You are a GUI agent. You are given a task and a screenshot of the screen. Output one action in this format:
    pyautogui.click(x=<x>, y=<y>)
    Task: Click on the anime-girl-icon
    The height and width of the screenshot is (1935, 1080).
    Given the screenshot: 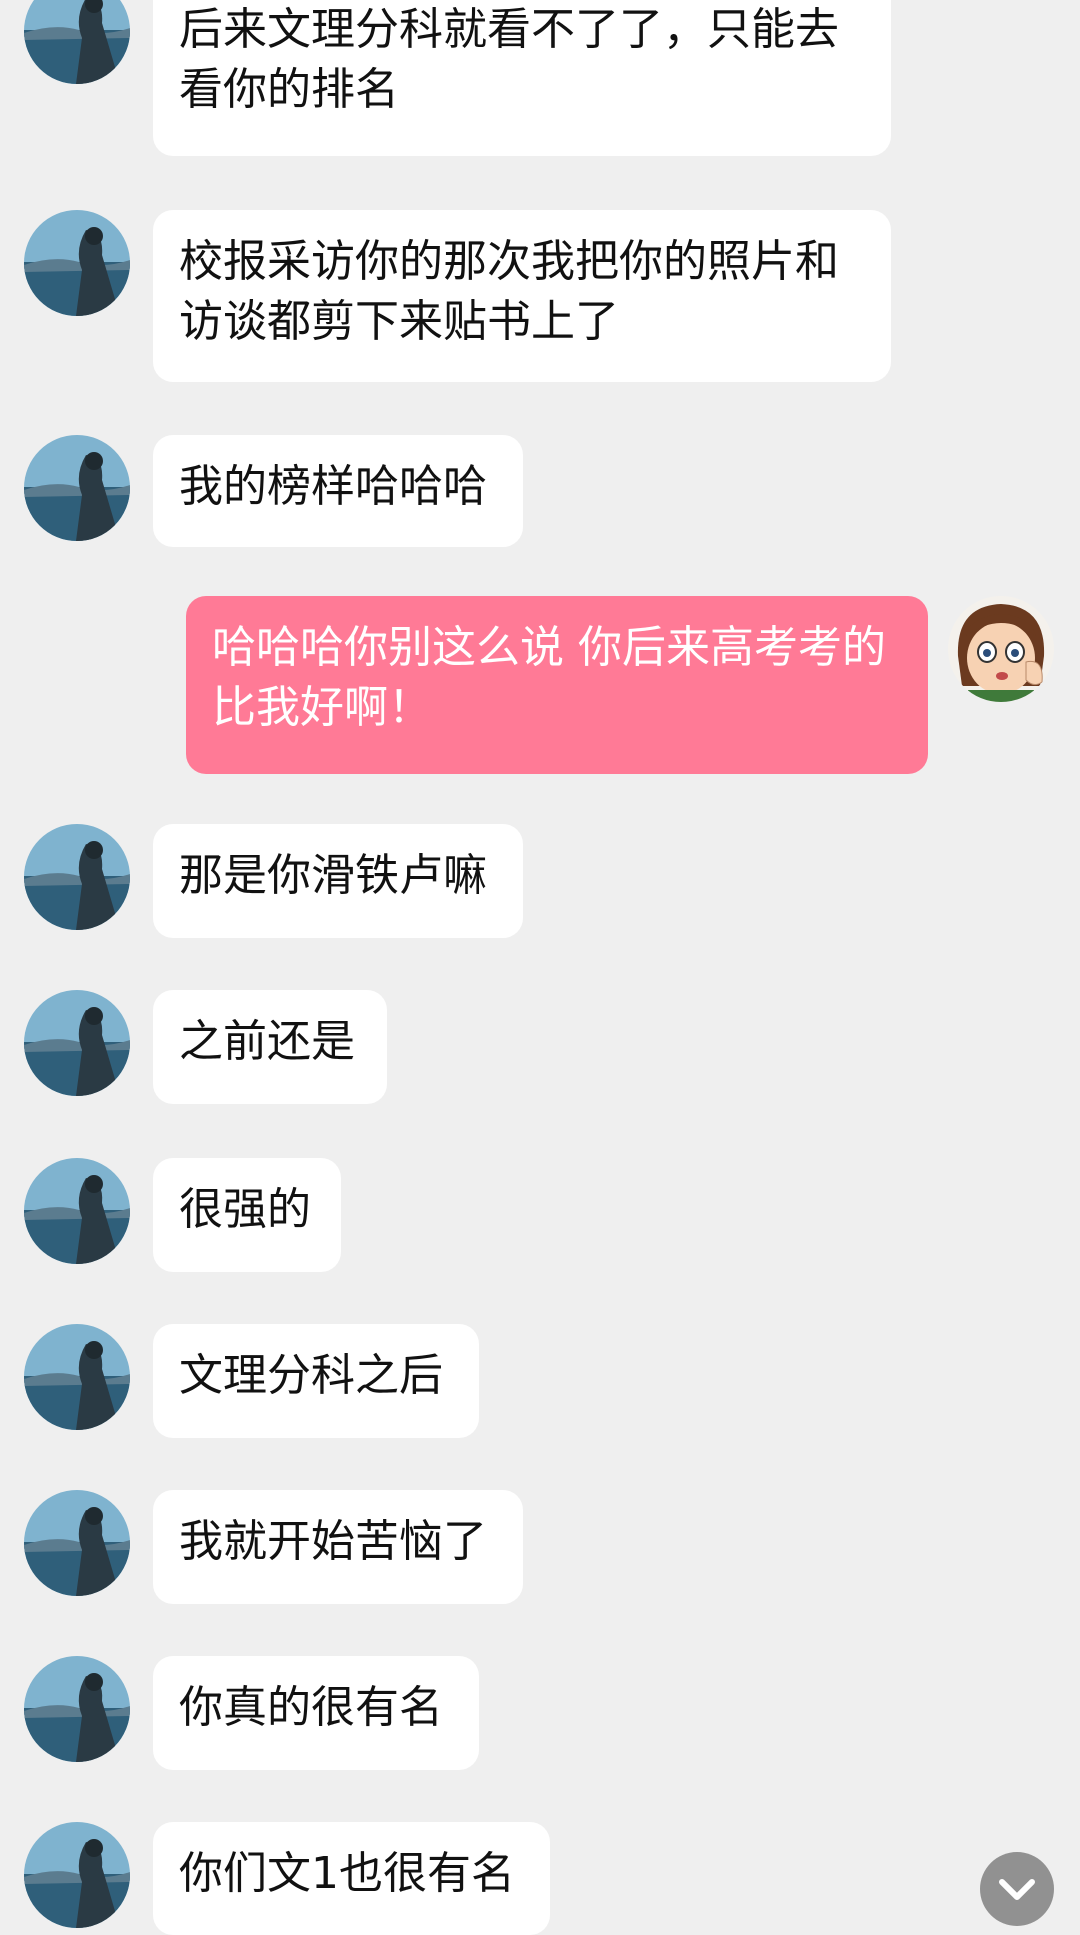 What is the action you would take?
    pyautogui.click(x=1001, y=649)
    